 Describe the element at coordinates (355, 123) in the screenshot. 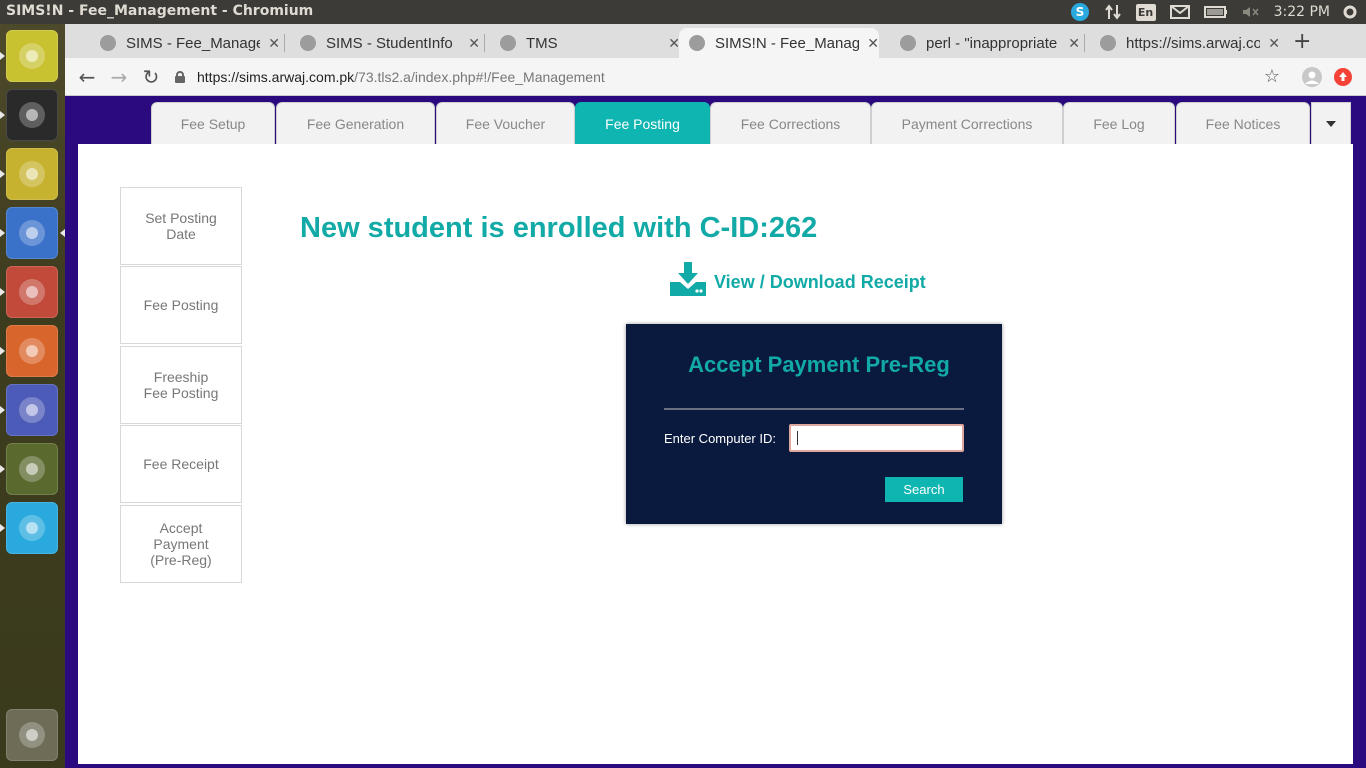

I see `tab-fee-generation: Fee Generation` at that location.